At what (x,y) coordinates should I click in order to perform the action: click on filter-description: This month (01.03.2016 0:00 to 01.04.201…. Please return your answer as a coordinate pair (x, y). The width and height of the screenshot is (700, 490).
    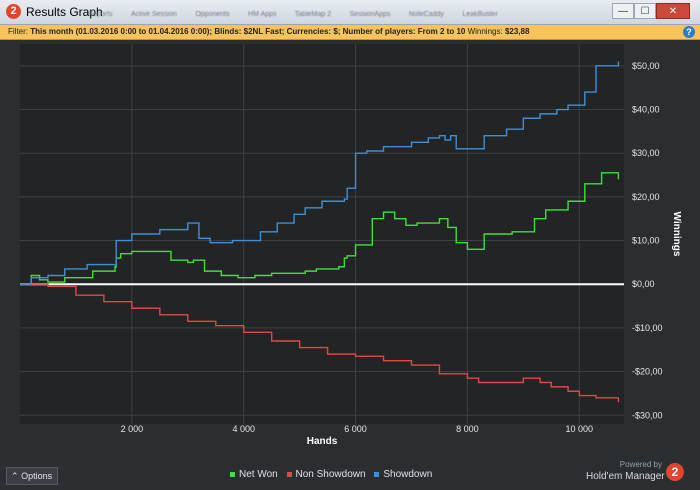
    Looking at the image, I should click on (248, 31).